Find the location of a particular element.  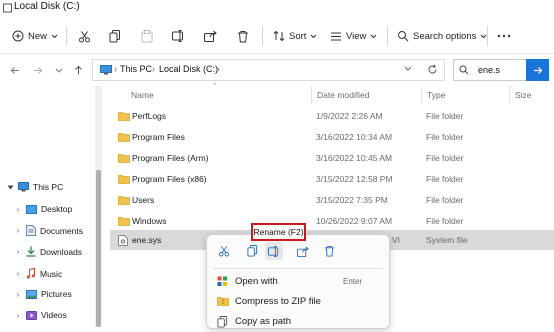

column-header-date: Date modified is located at coordinates (343, 95).